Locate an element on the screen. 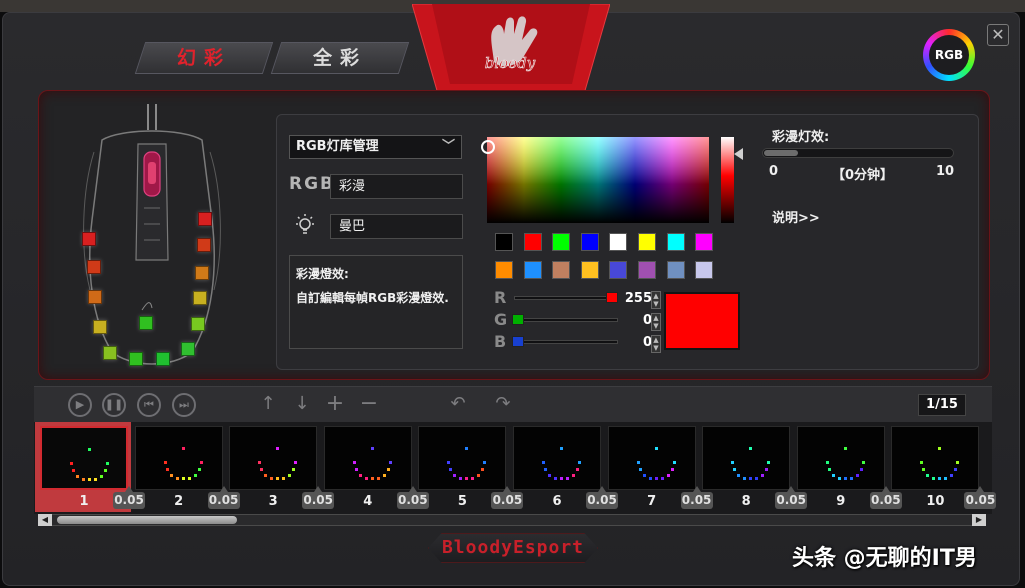 The image size is (1025, 588). mouse-led-logo is located at coordinates (146, 323).